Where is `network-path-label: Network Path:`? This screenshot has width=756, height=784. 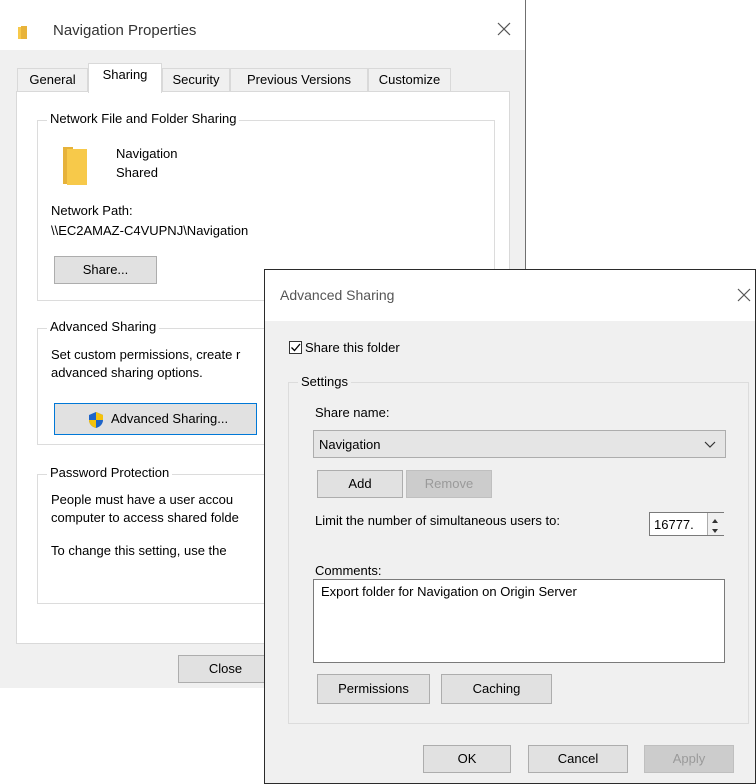
network-path-label: Network Path: is located at coordinates (92, 210).